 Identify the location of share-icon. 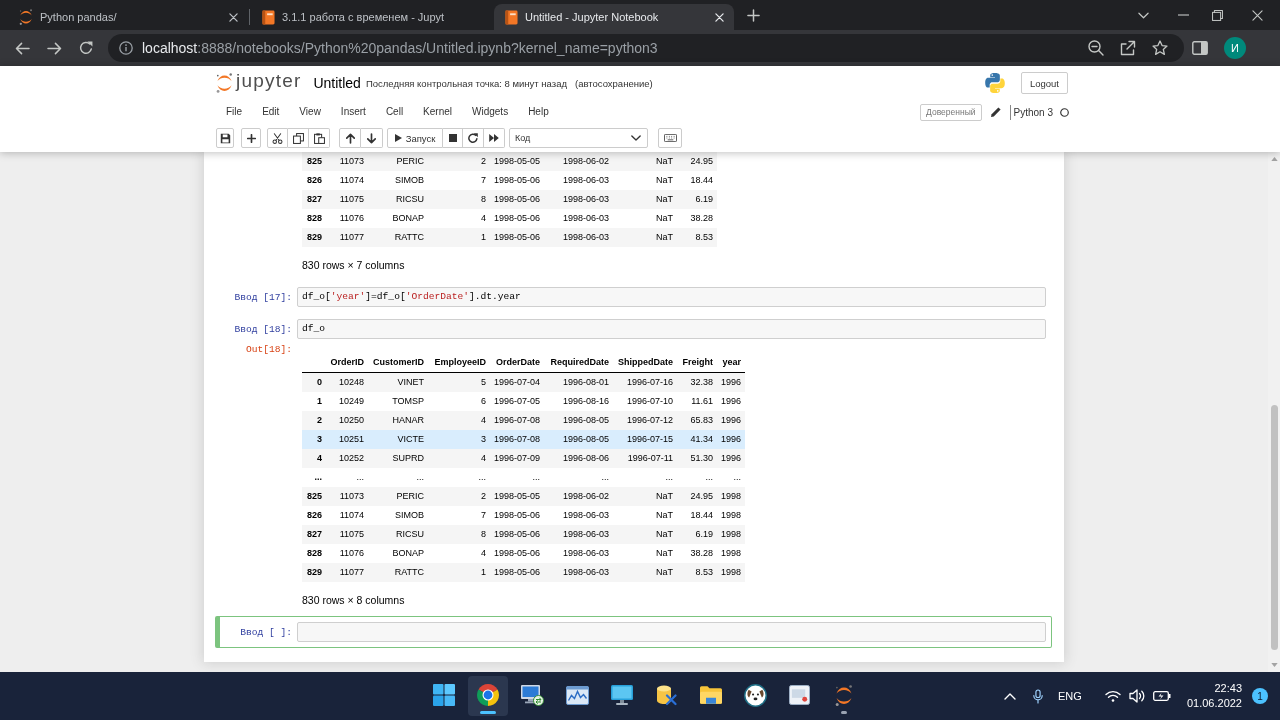
(1128, 48).